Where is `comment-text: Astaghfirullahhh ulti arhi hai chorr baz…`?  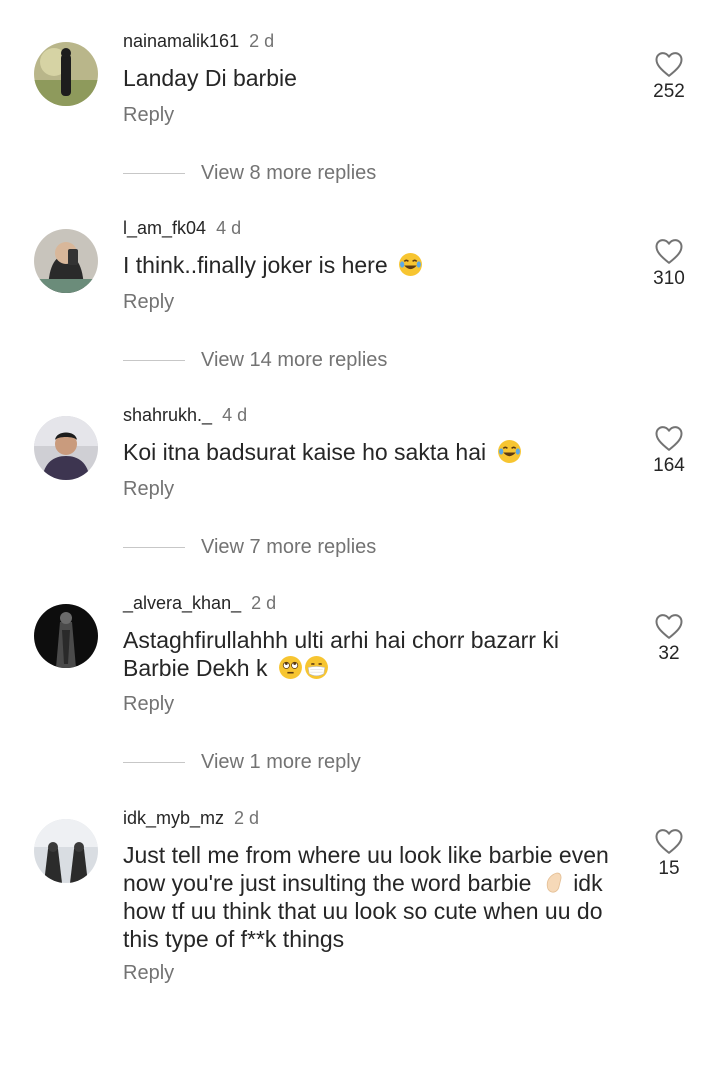 comment-text: Astaghfirullahhh ulti arhi hai chorr baz… is located at coordinates (341, 654).